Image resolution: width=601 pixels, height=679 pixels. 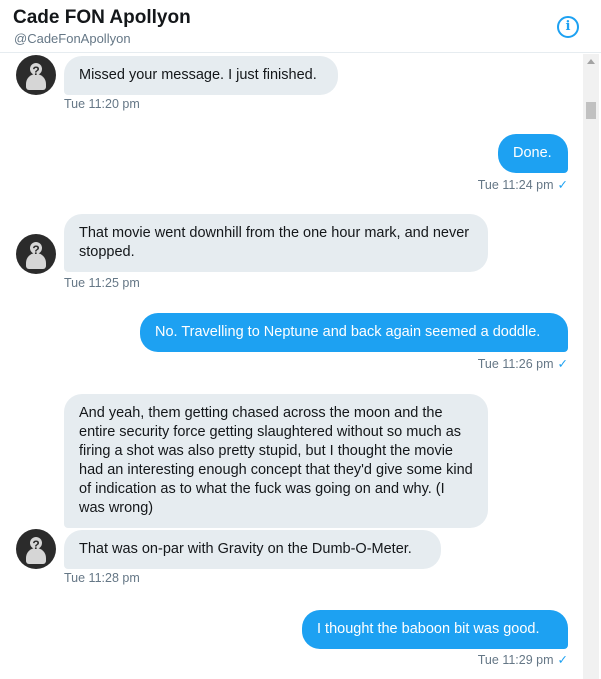 I want to click on scroll-thumb, so click(x=591, y=110).